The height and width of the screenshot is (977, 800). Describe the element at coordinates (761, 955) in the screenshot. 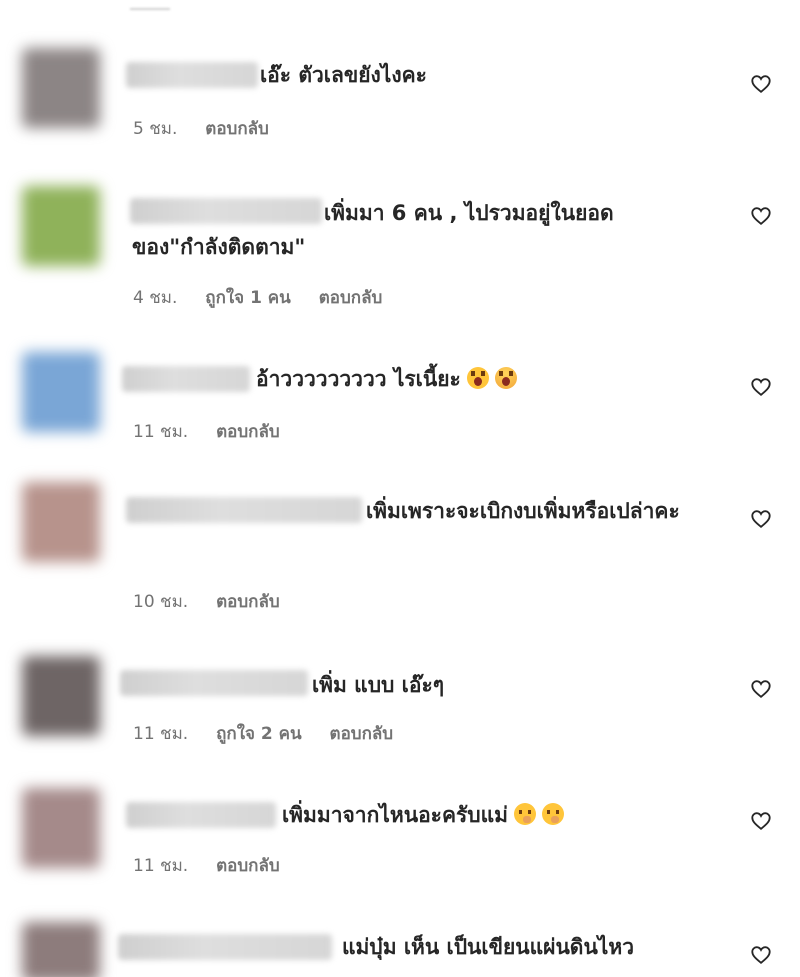

I see `heart-outline-icon` at that location.